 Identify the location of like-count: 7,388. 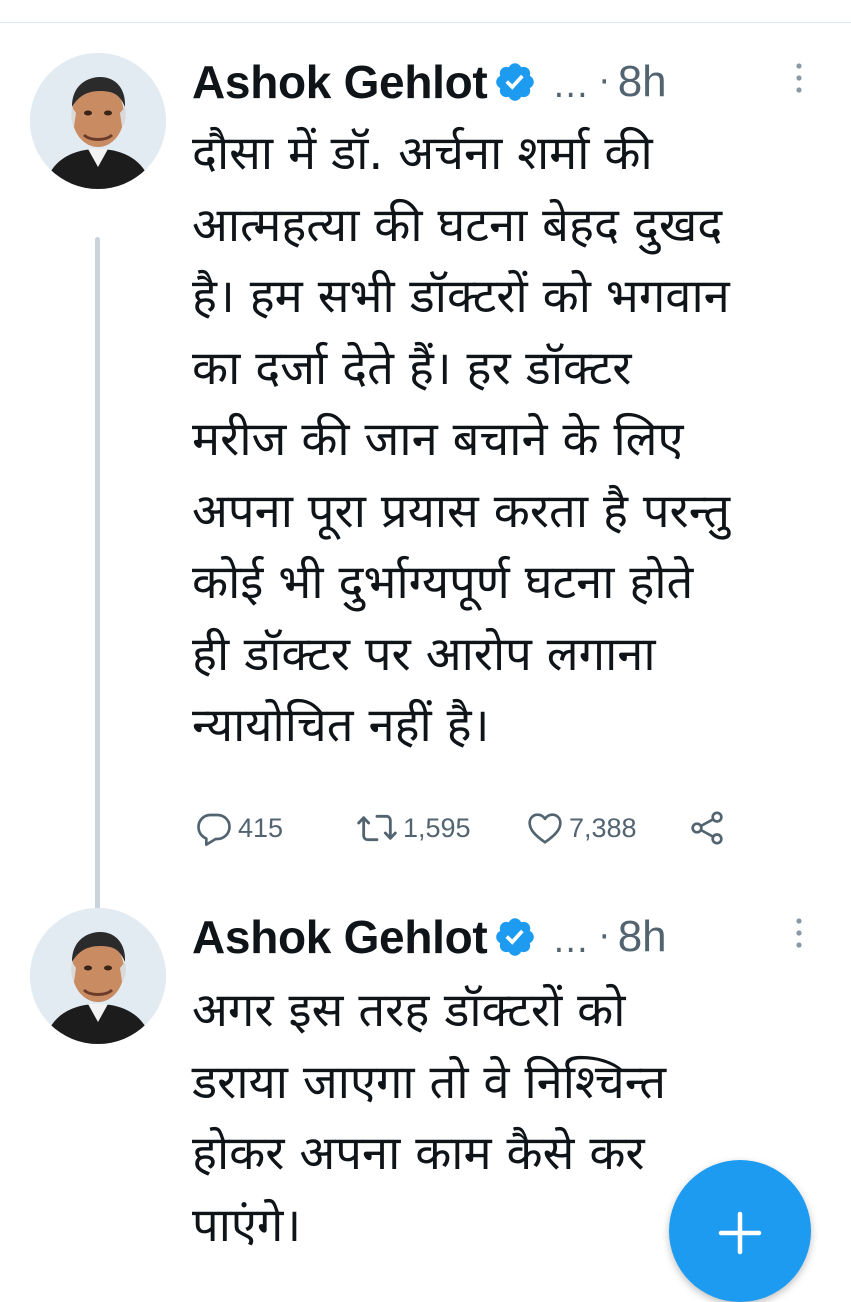
(603, 827).